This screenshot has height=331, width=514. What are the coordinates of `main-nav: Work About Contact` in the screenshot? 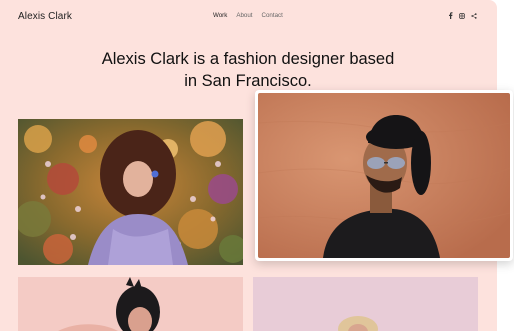 It's located at (248, 15).